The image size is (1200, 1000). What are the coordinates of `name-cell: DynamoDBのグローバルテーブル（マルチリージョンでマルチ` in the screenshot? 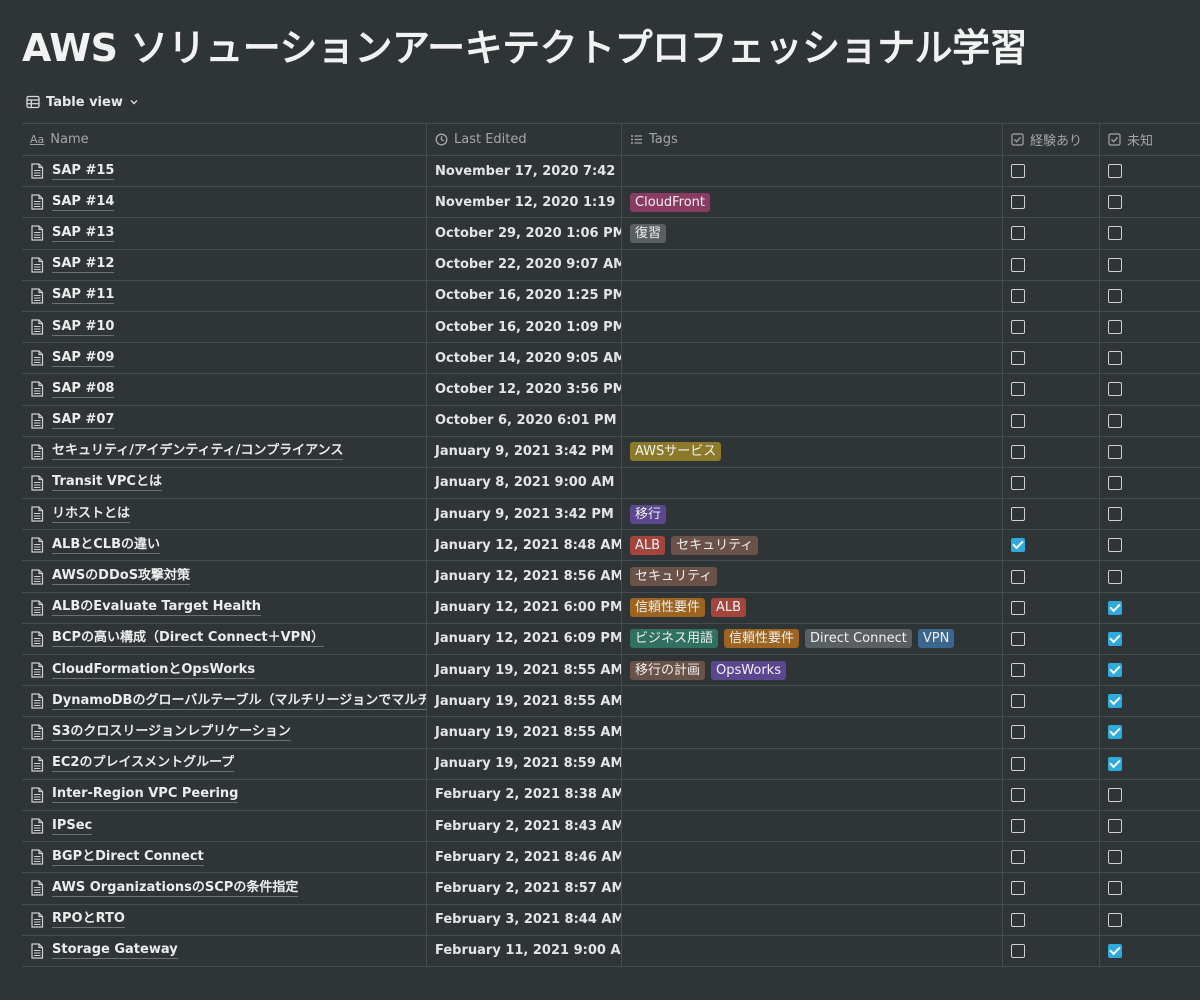 It's located at (224, 701).